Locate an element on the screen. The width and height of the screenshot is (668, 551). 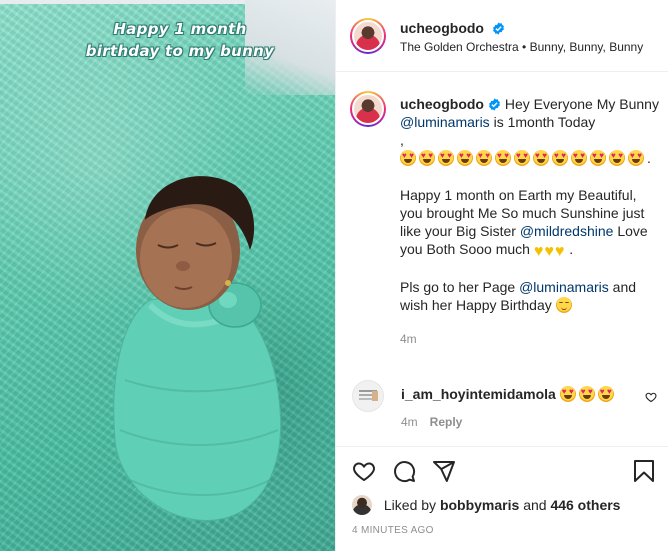
media-text-overlay: Happy 1 month birthday to my bunny is located at coordinates (180, 40).